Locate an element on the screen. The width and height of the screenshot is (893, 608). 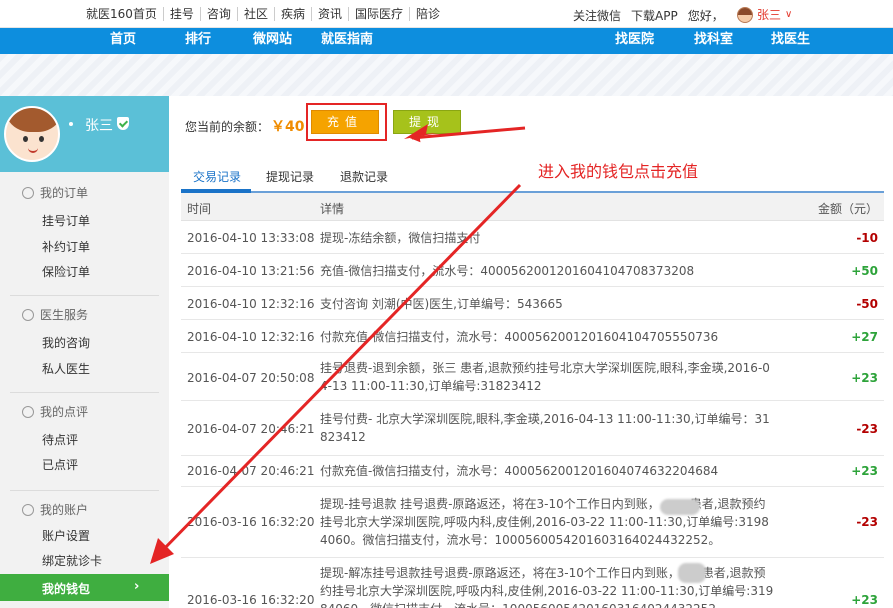
section-orders-title: 我的订单 is located at coordinates (55, 192).